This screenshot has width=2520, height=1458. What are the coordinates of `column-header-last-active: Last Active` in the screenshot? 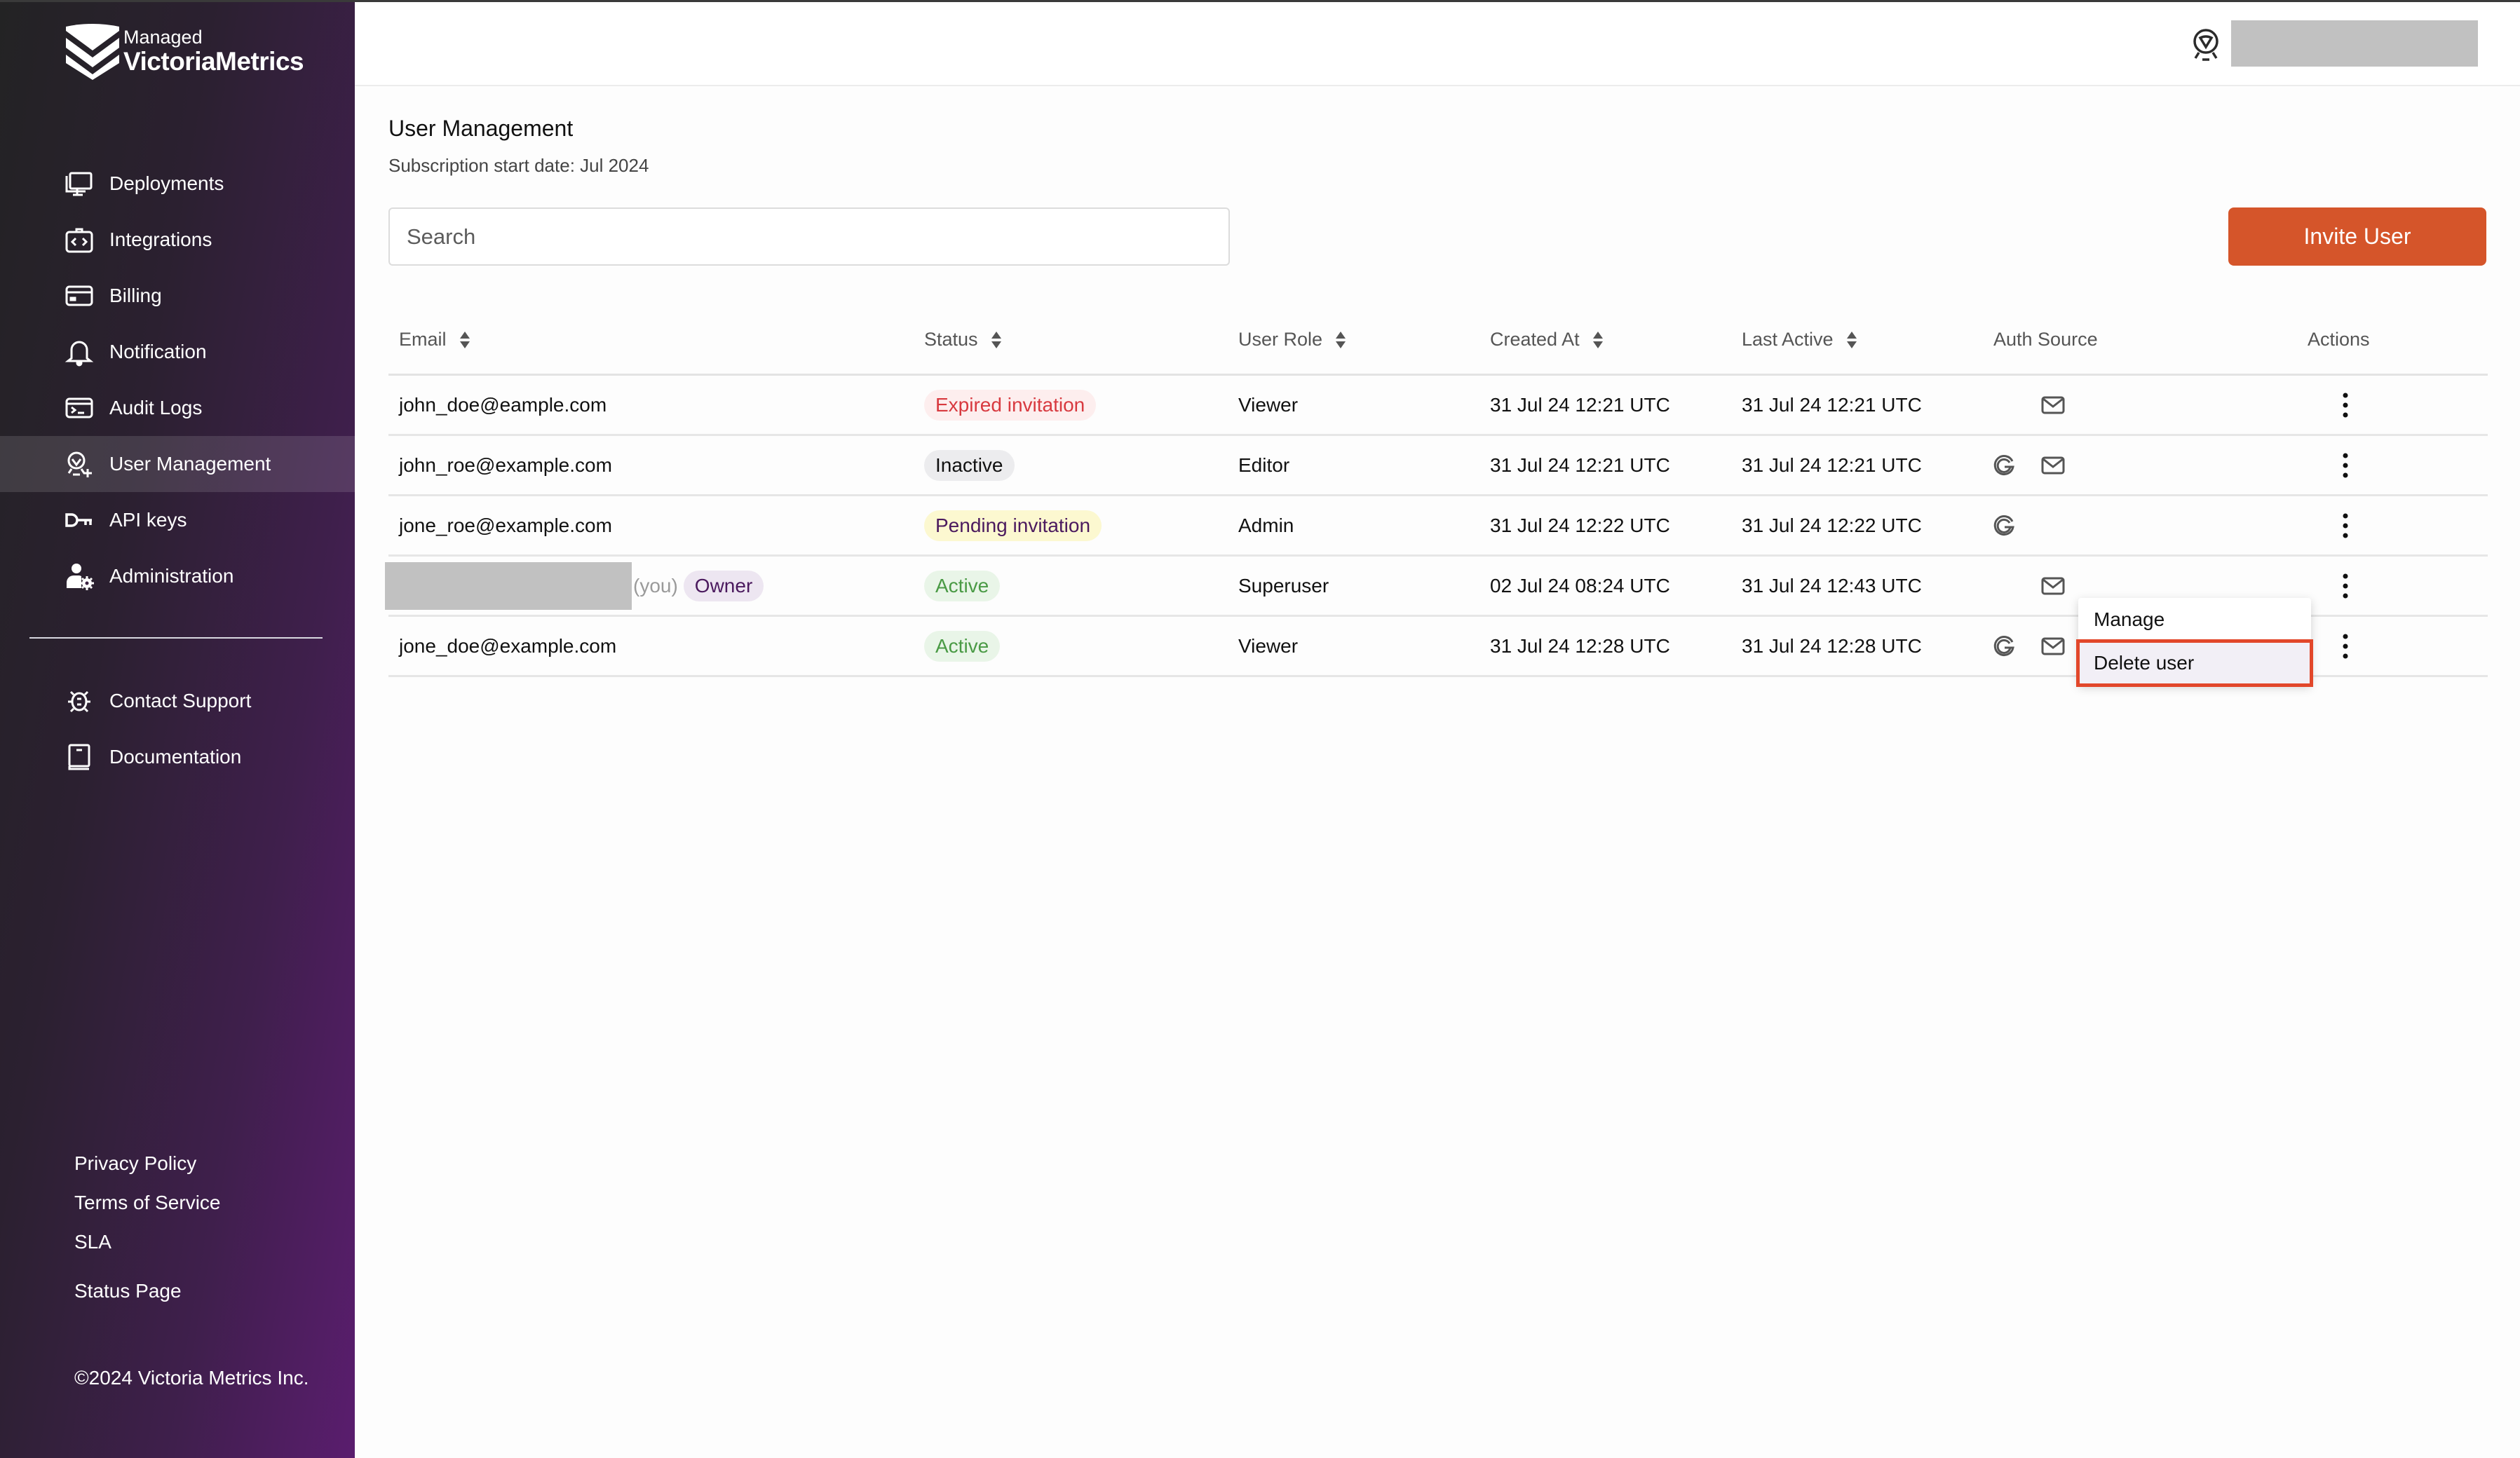 It's located at (1799, 339).